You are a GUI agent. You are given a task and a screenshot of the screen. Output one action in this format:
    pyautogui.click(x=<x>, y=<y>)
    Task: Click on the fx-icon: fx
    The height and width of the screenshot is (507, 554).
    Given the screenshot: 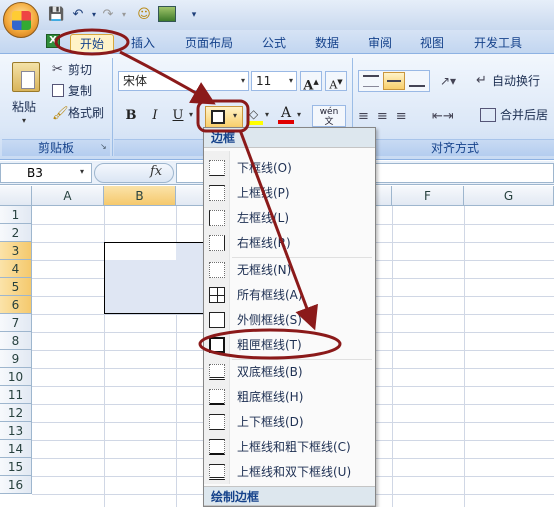 What is the action you would take?
    pyautogui.click(x=156, y=171)
    